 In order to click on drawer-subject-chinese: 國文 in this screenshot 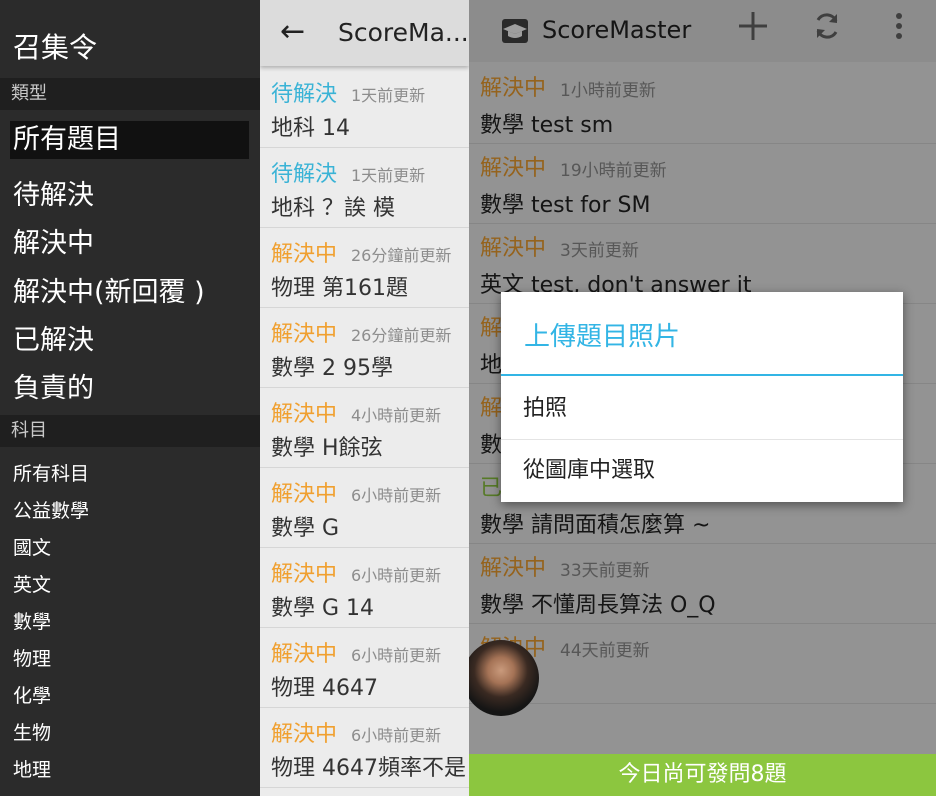, I will do `click(32, 546)`.